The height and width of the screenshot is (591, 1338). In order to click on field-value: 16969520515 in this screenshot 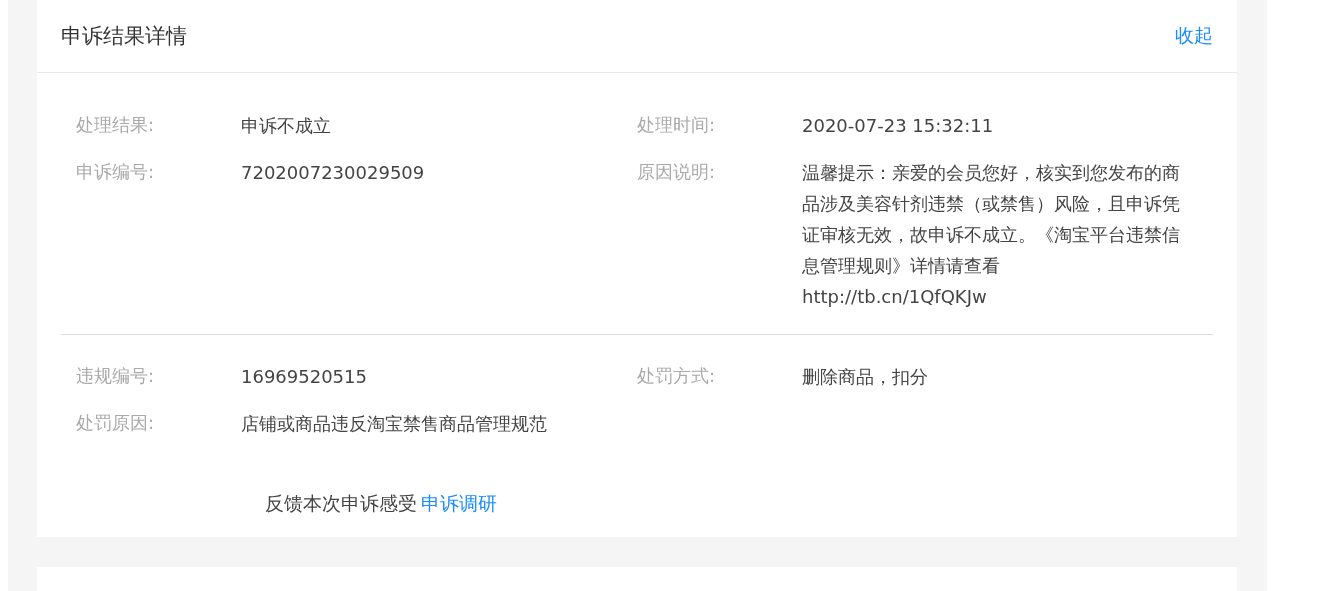, I will do `click(304, 377)`.